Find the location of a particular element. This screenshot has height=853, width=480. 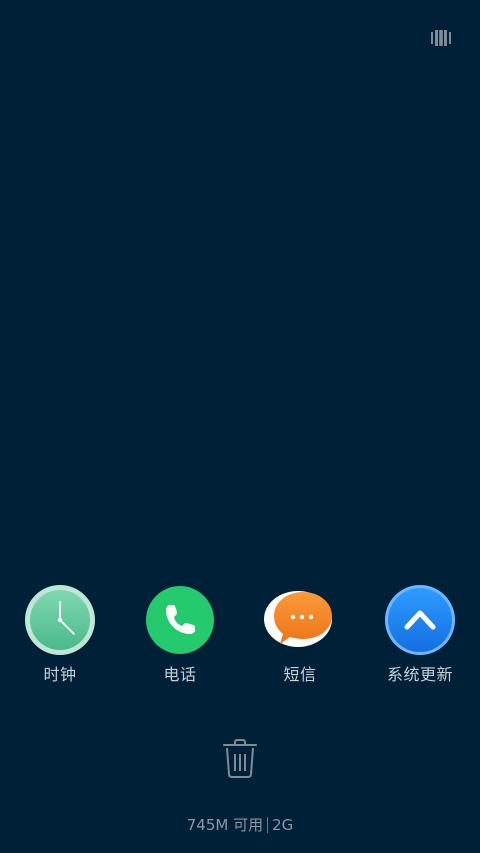

clear-all-button is located at coordinates (240, 758).